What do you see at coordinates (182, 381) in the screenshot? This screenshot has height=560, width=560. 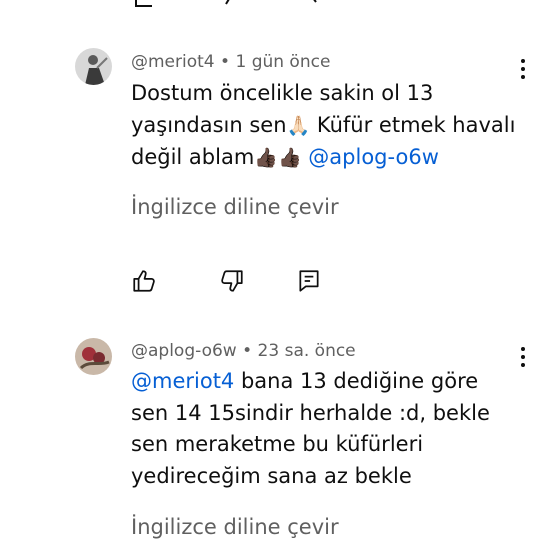 I see `mention-link: @meriot4` at bounding box center [182, 381].